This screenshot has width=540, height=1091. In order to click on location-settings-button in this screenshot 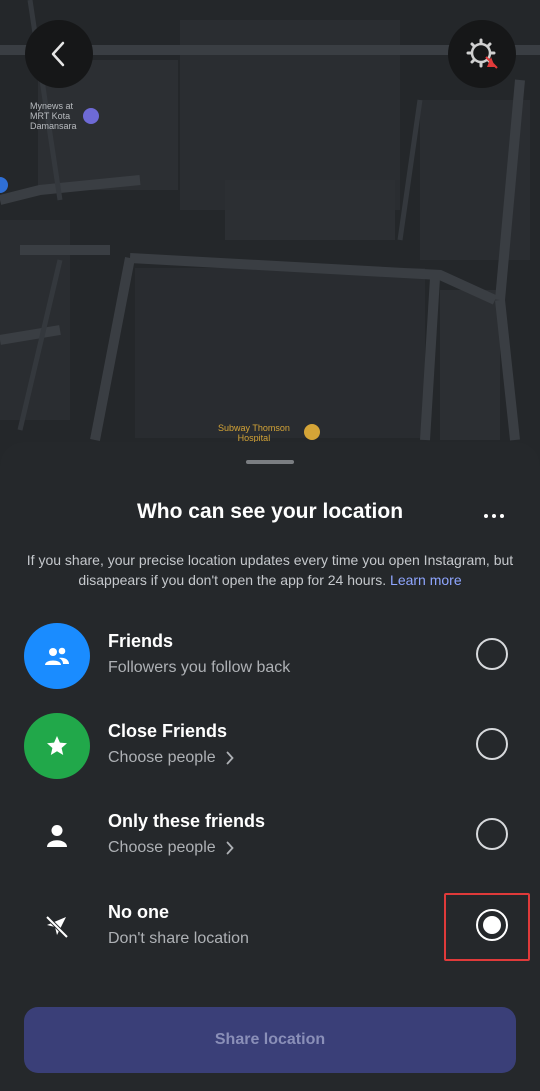, I will do `click(482, 54)`.